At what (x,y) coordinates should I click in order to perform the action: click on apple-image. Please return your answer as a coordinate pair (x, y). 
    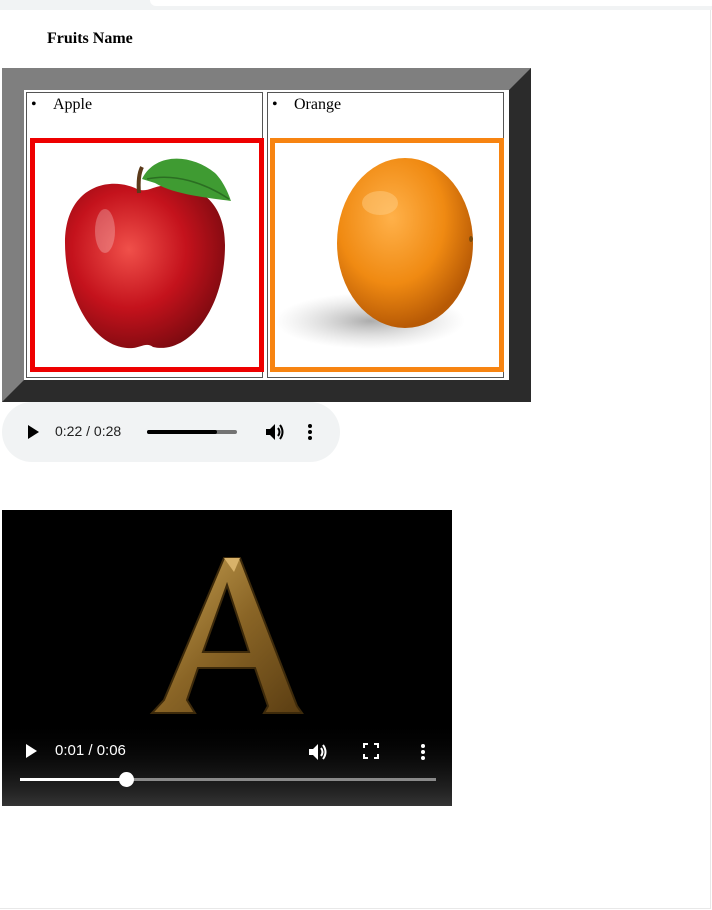
    Looking at the image, I should click on (147, 255).